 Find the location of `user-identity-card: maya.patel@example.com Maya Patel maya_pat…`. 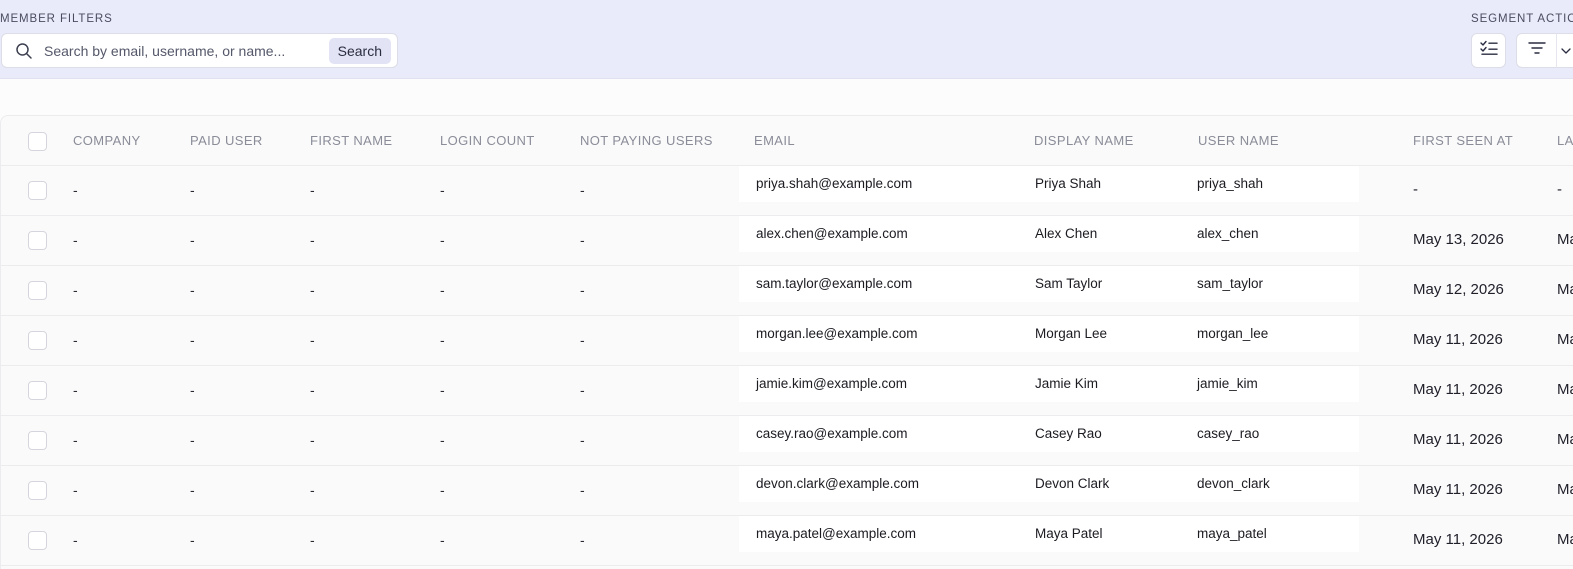

user-identity-card: maya.patel@example.com Maya Patel maya_pat… is located at coordinates (1049, 534).